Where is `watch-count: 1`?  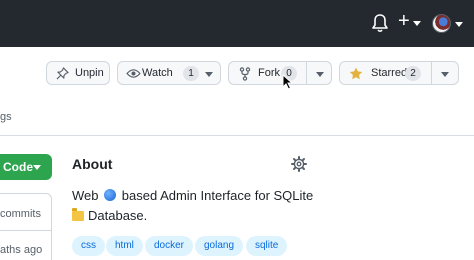 watch-count: 1 is located at coordinates (191, 73).